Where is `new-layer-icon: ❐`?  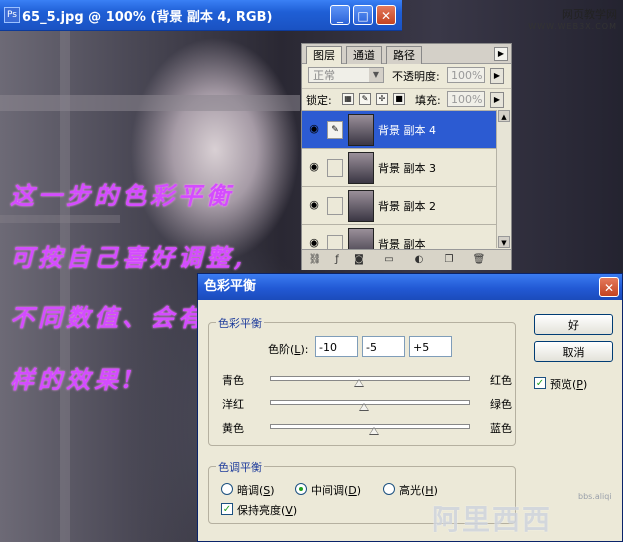 new-layer-icon: ❐ is located at coordinates (449, 260).